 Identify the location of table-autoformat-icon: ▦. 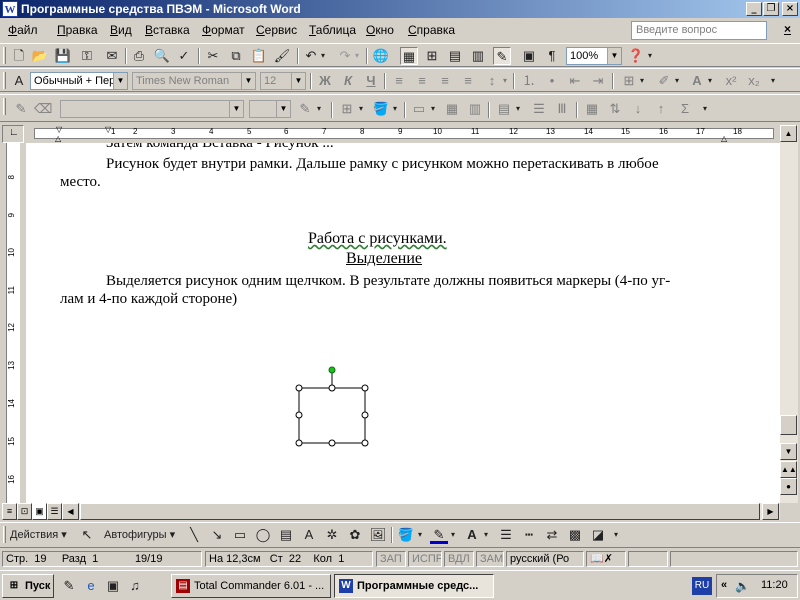
(592, 109).